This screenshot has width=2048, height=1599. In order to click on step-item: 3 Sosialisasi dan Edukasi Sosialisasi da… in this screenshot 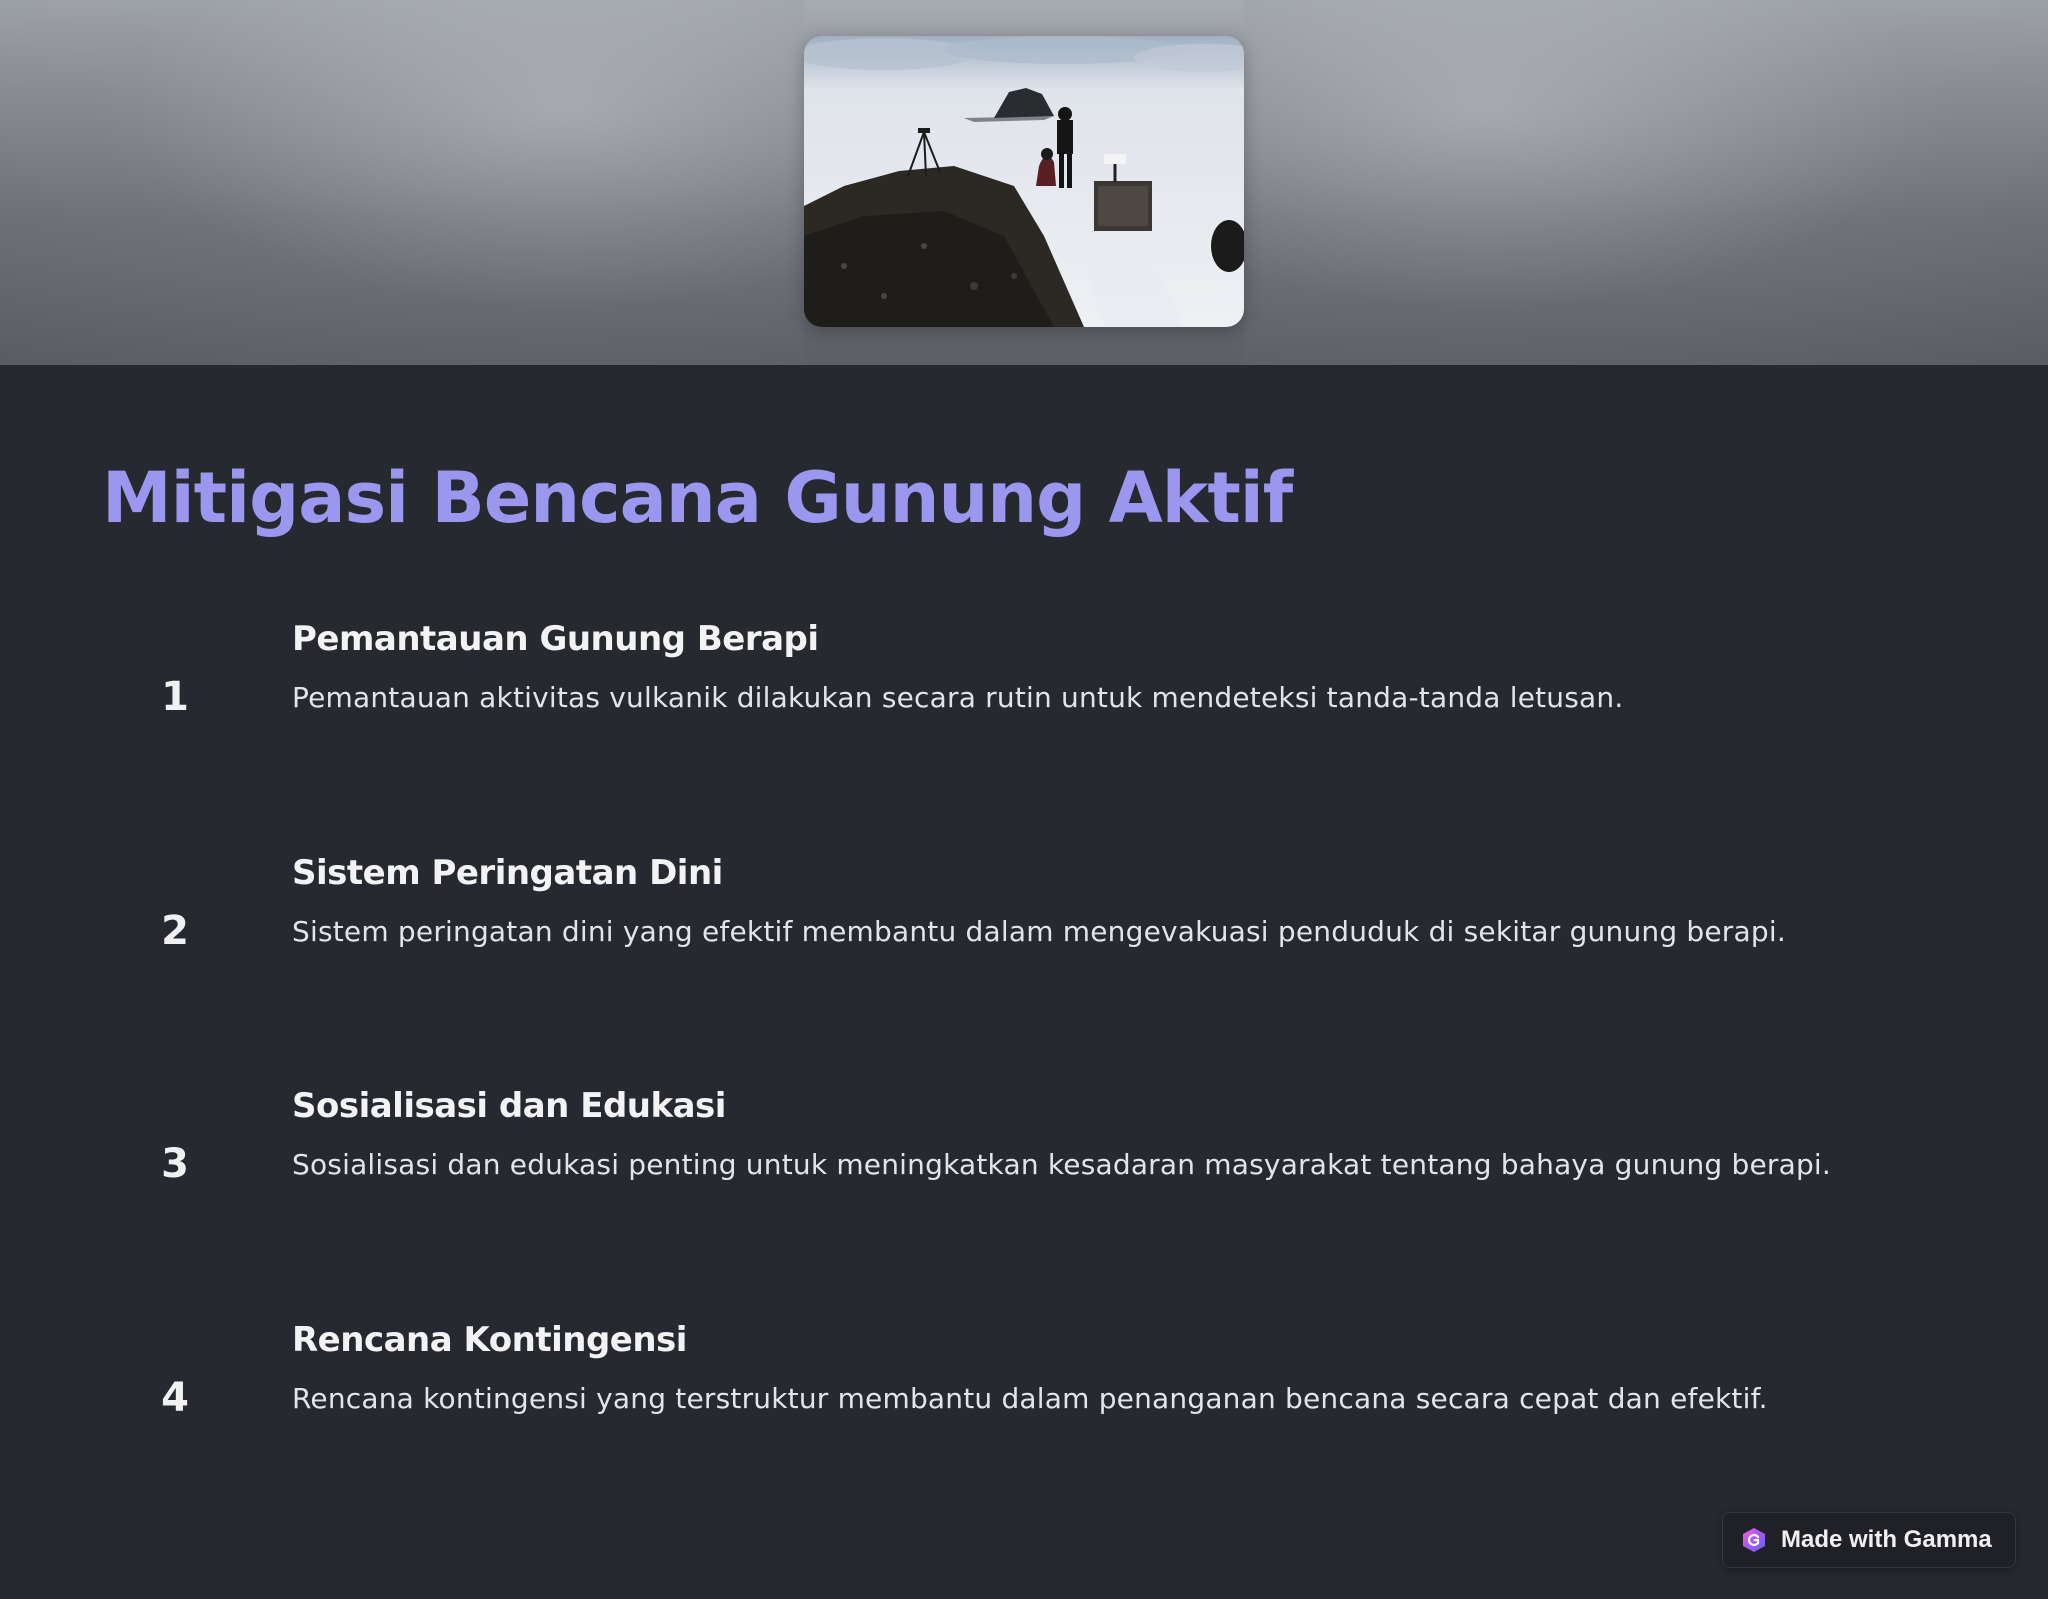, I will do `click(1024, 1161)`.